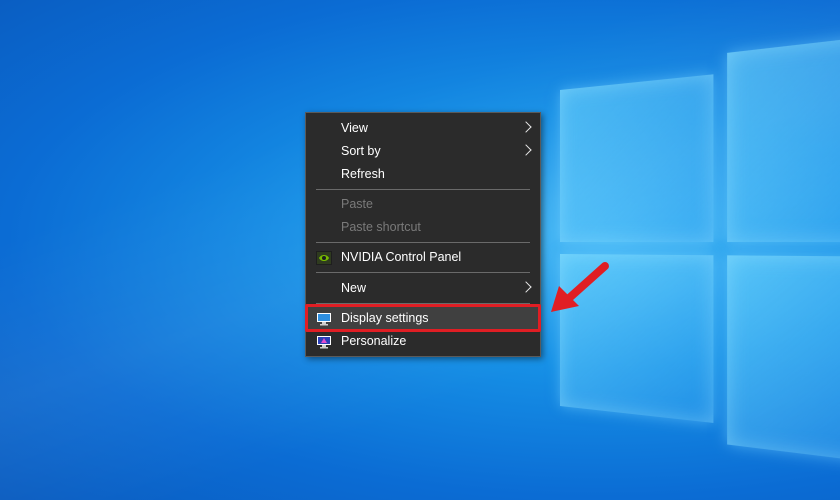  Describe the element at coordinates (423, 227) in the screenshot. I see `menu-item-paste-shortcut: Paste shortcut` at that location.